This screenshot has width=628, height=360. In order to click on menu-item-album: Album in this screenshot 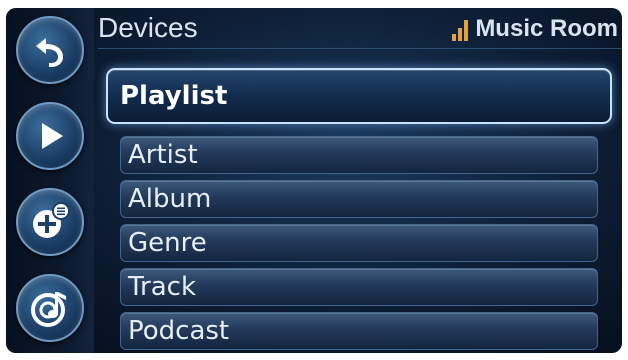, I will do `click(359, 199)`.